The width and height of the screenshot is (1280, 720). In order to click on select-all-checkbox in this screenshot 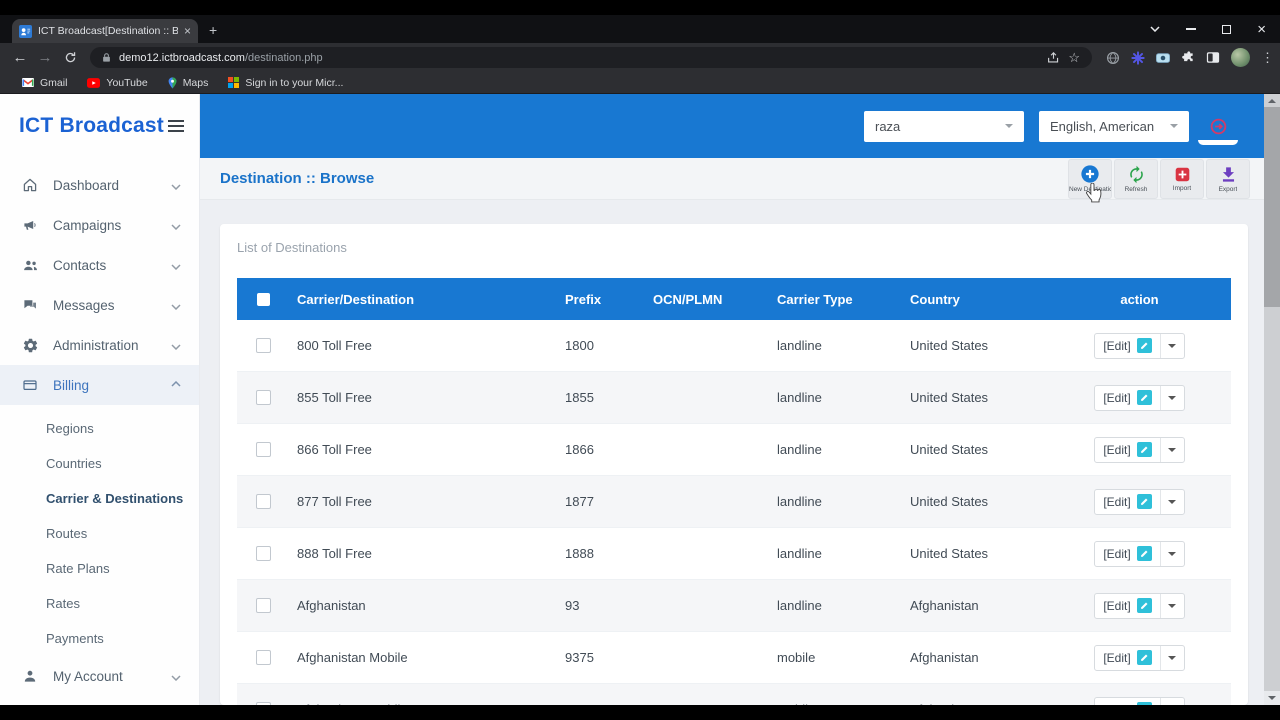, I will do `click(263, 299)`.